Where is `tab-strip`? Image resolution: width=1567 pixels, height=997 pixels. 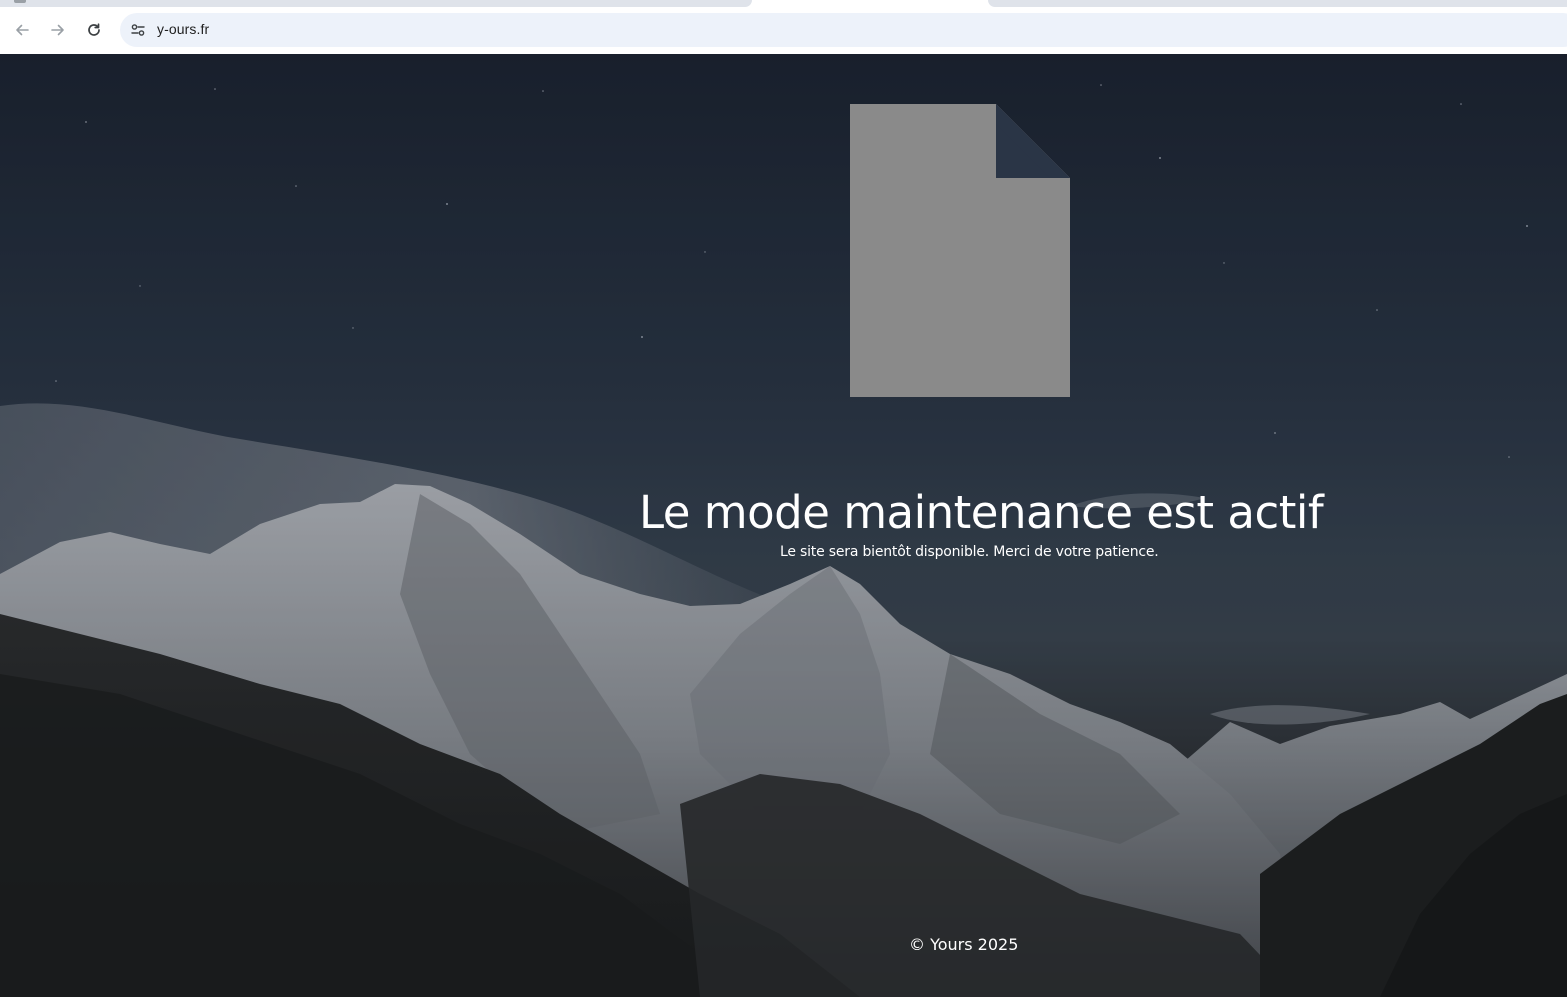
tab-strip is located at coordinates (783, 4).